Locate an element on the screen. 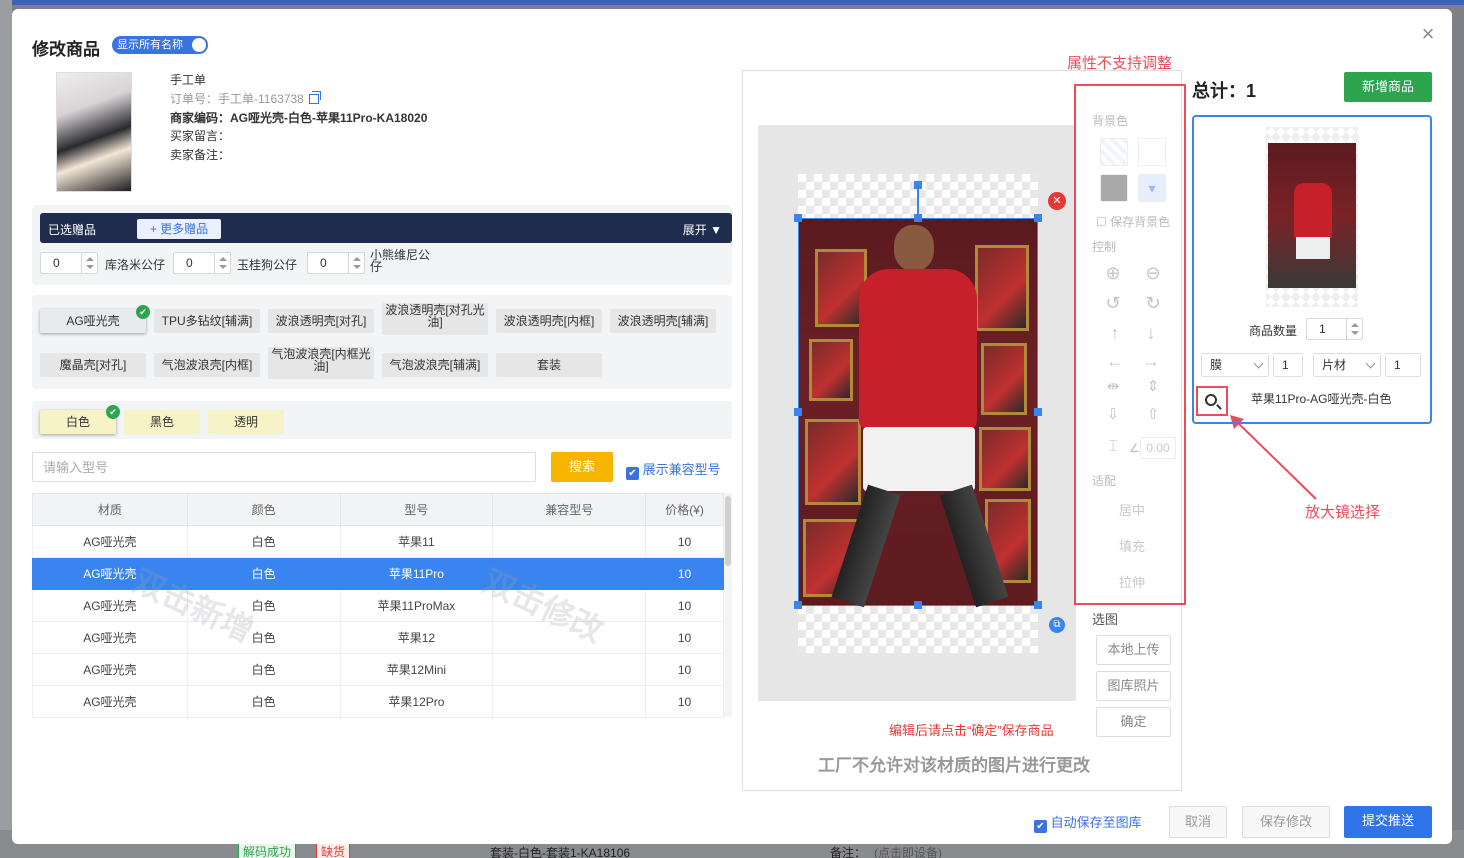 This screenshot has height=858, width=1464. bg-swatch-gray is located at coordinates (1114, 188).